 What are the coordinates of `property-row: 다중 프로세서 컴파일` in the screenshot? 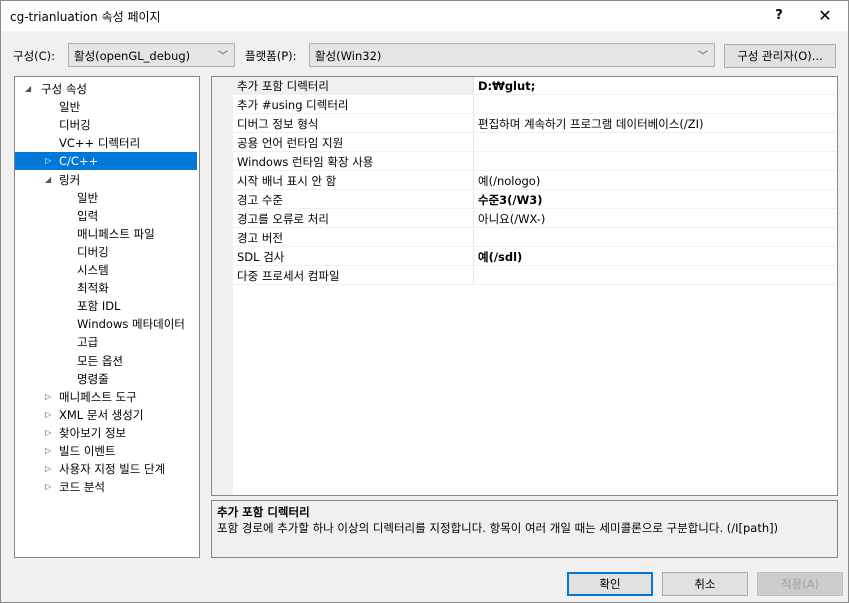 It's located at (524, 276).